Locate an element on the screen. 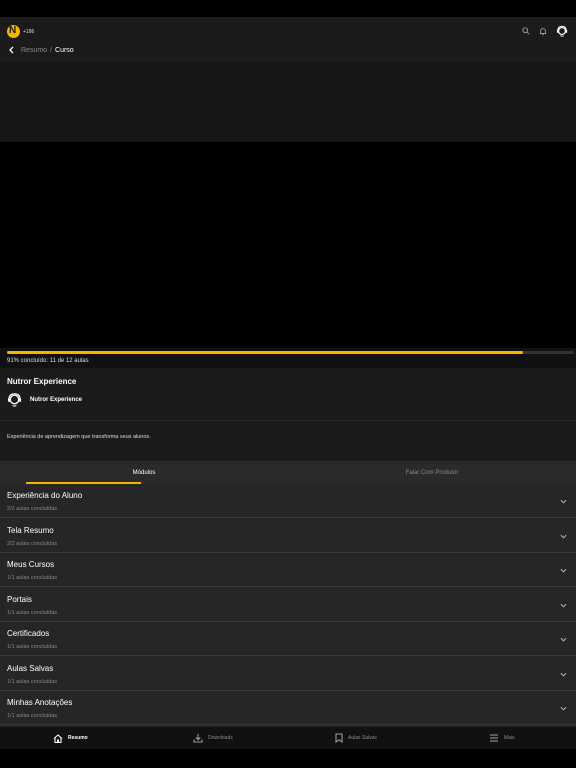  module-item: Portais 1/1 aulas concluídas is located at coordinates (288, 605).